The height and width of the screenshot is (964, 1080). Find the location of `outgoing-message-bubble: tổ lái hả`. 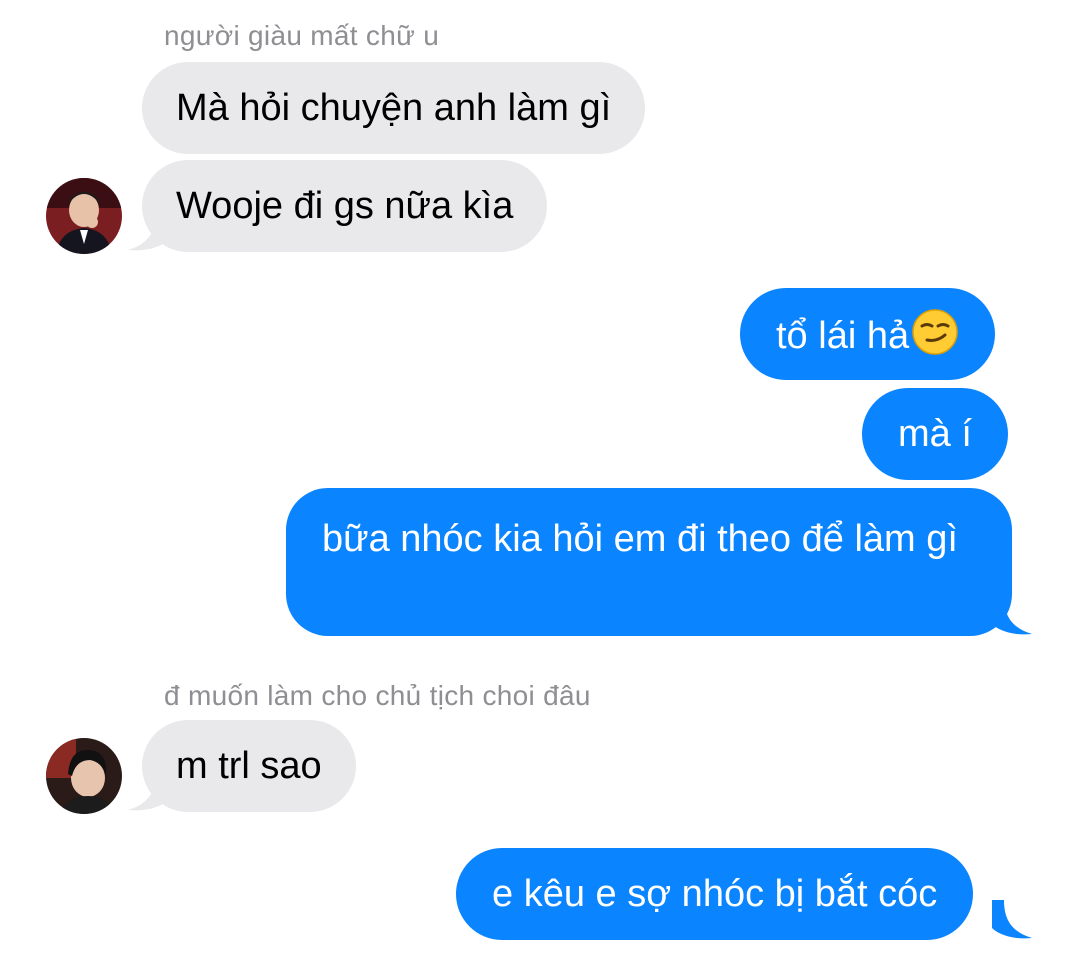

outgoing-message-bubble: tổ lái hả is located at coordinates (868, 334).